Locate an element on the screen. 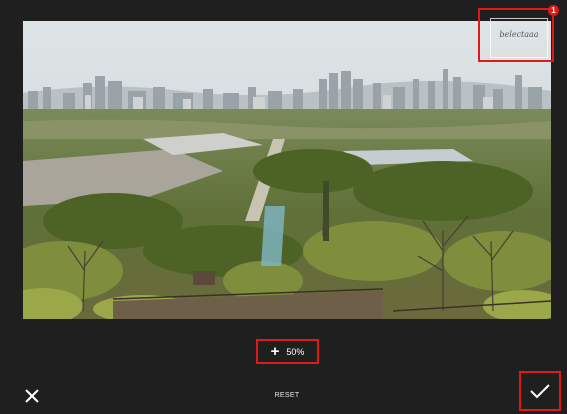 This screenshot has width=567, height=414. zoom-control: + 50% is located at coordinates (287, 351).